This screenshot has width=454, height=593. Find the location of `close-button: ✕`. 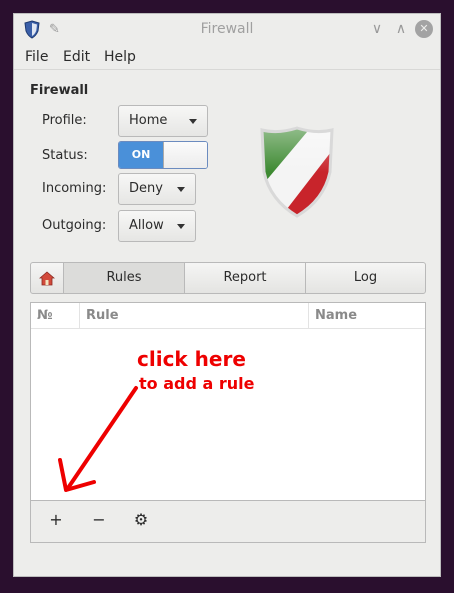

close-button: ✕ is located at coordinates (424, 29).